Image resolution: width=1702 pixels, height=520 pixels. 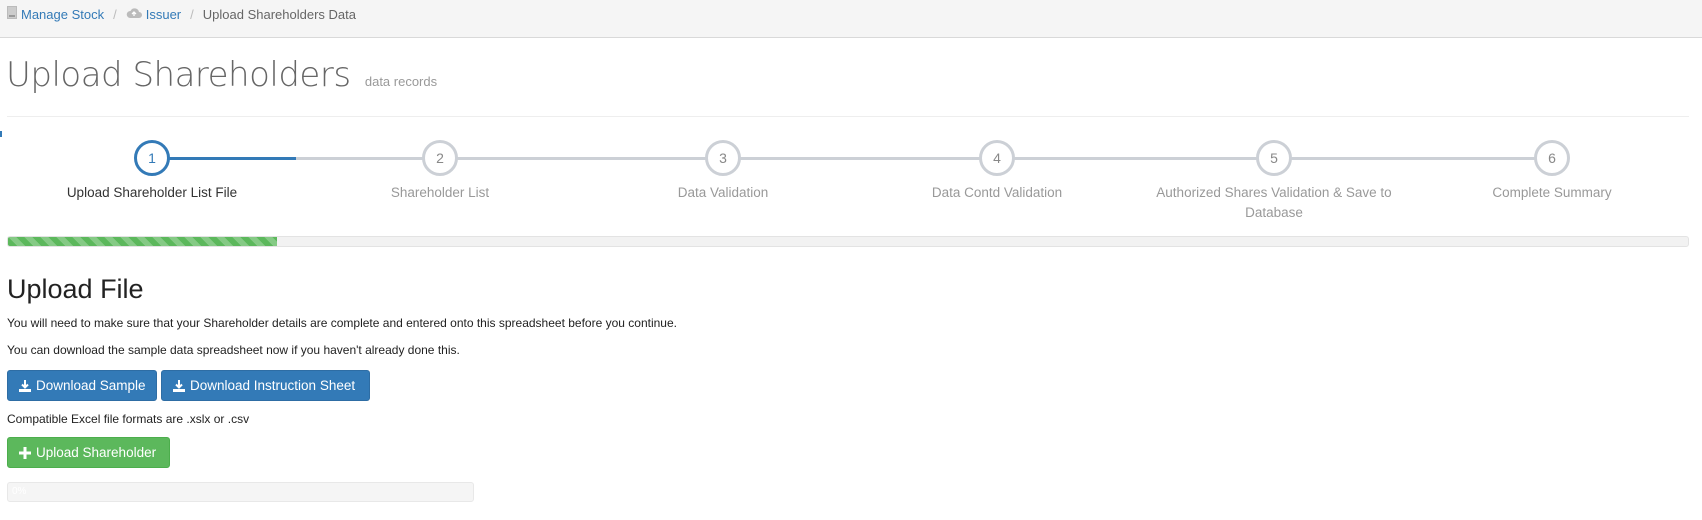 What do you see at coordinates (62, 14) in the screenshot?
I see `breadcrumb-manage-stock: Manage Stock` at bounding box center [62, 14].